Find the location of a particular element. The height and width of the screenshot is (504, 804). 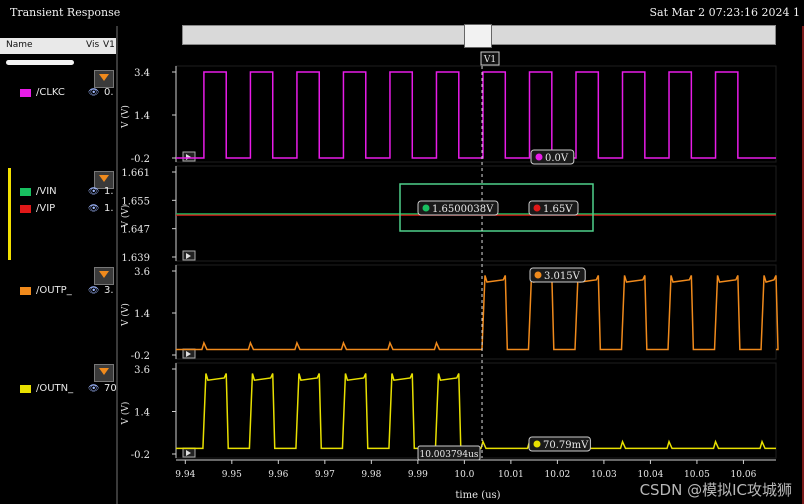

x-tick-label: 10.03 is located at coordinates (604, 475).